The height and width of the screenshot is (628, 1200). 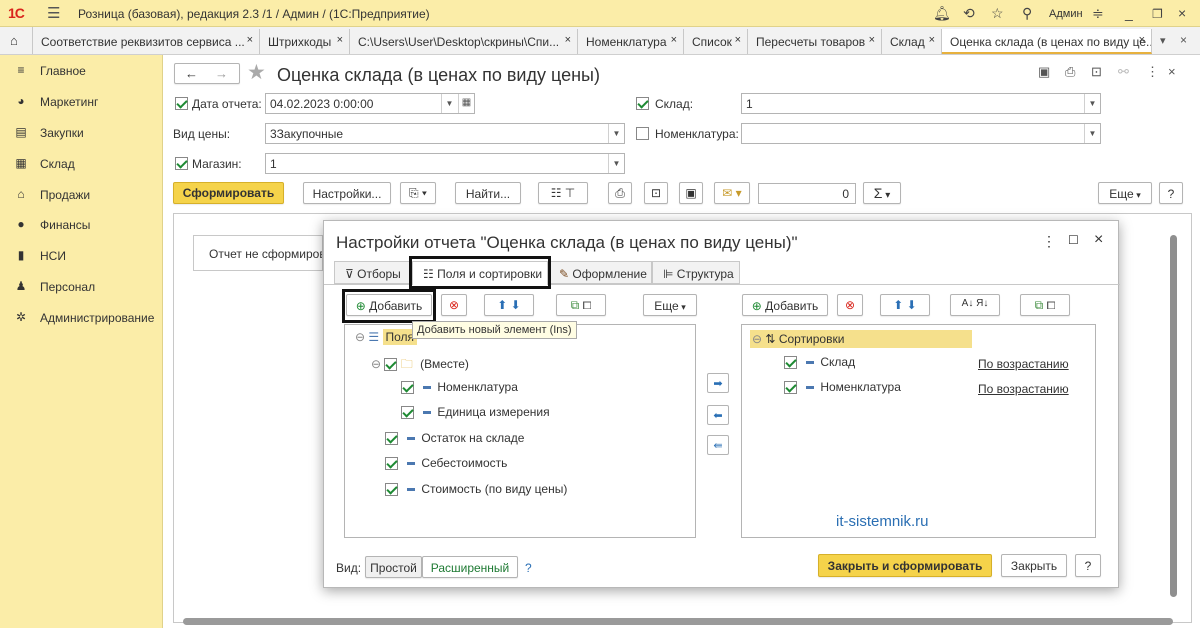 I want to click on tab-nomenclature: Номенклатура ×, so click(x=631, y=41).